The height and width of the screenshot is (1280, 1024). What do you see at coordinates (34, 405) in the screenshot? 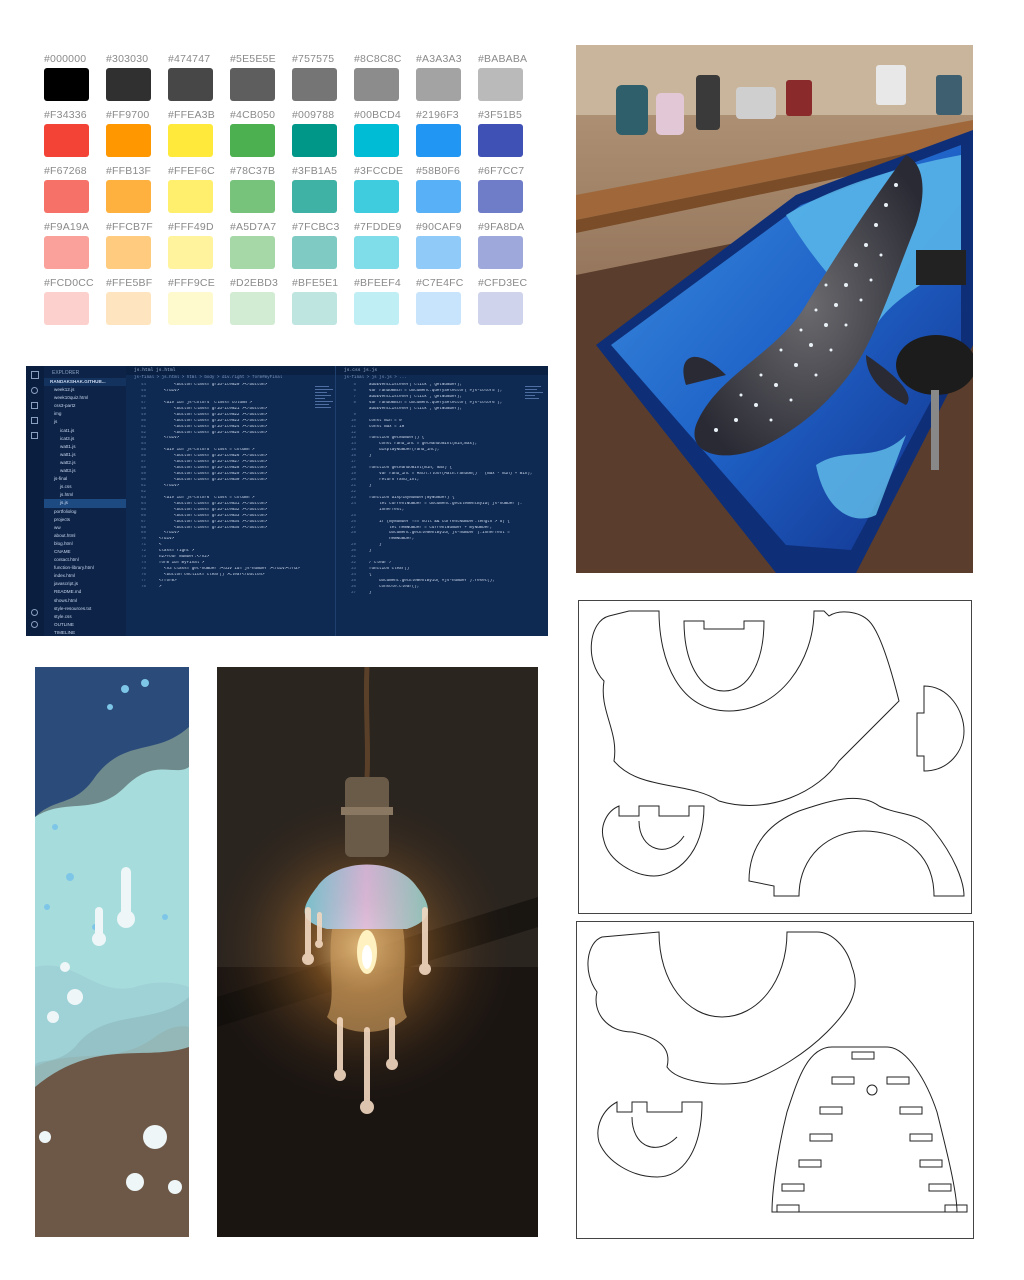
I see `source-control-icon` at bounding box center [34, 405].